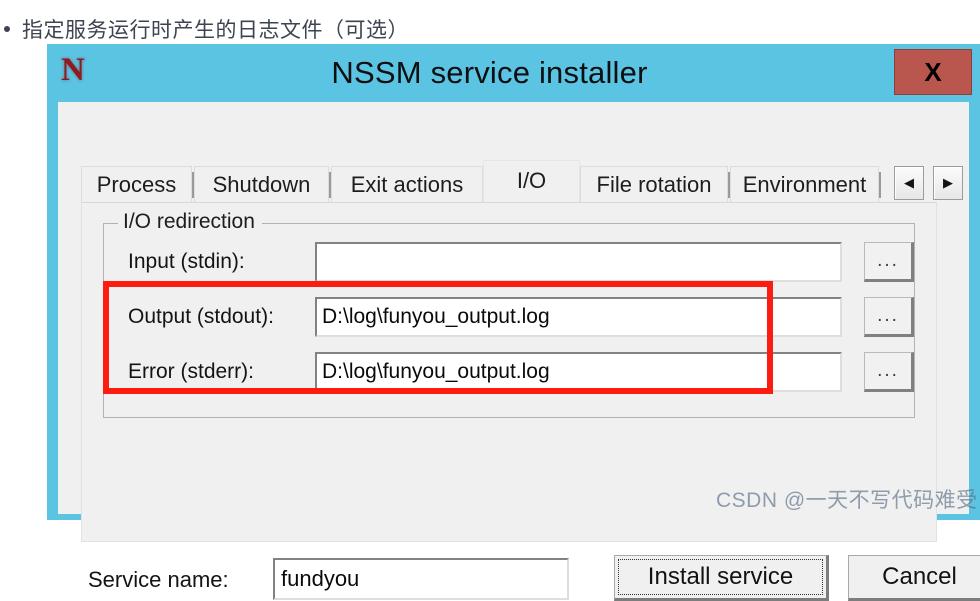 The height and width of the screenshot is (601, 980). I want to click on tab-environment: Environment, so click(804, 184).